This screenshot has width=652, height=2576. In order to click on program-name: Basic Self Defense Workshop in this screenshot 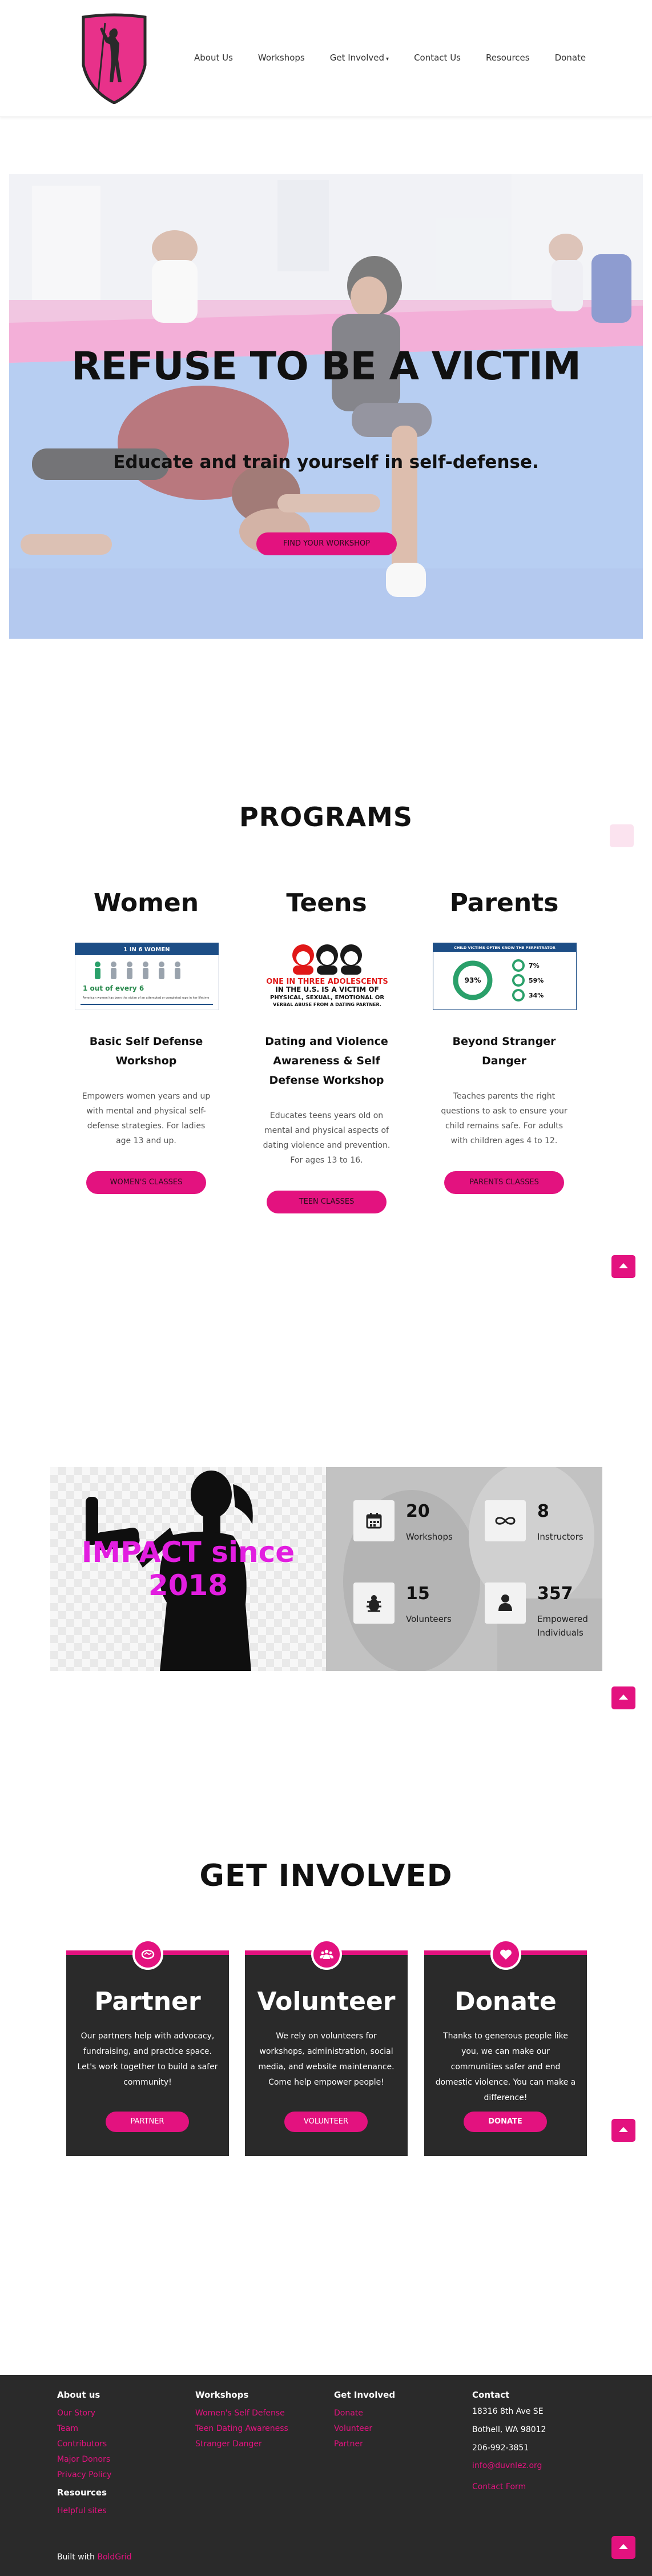, I will do `click(146, 1051)`.